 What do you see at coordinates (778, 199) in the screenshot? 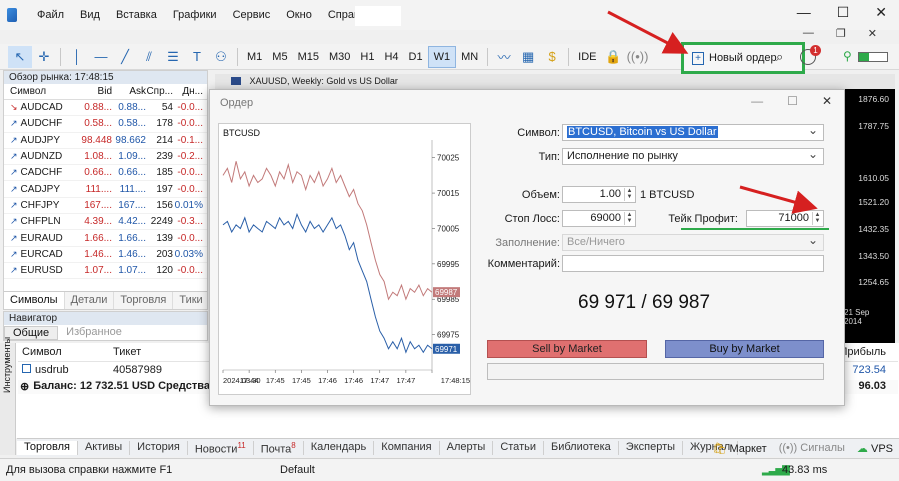
I see `arrow-to-take-profit` at bounding box center [778, 199].